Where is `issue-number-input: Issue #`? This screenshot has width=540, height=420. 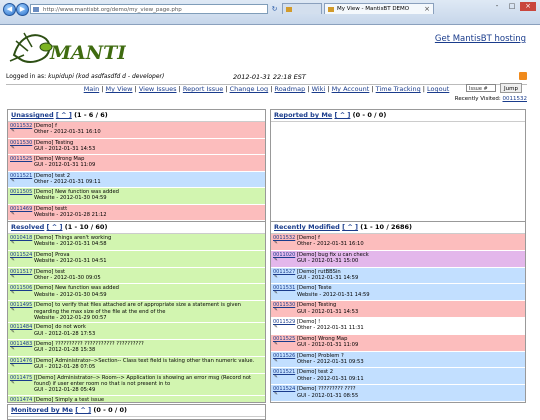
issue-number-input: Issue # is located at coordinates (481, 88).